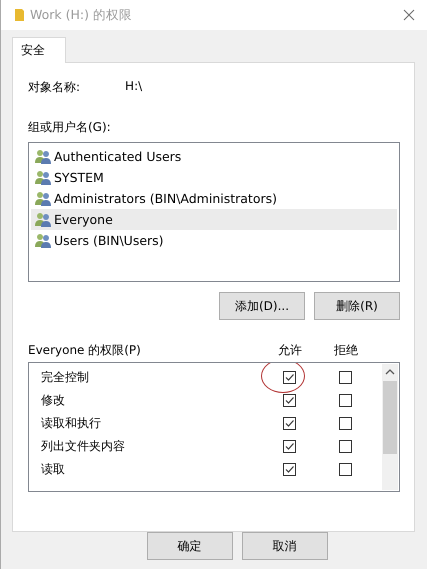  I want to click on field-label: 组或用户名(G):, so click(70, 127).